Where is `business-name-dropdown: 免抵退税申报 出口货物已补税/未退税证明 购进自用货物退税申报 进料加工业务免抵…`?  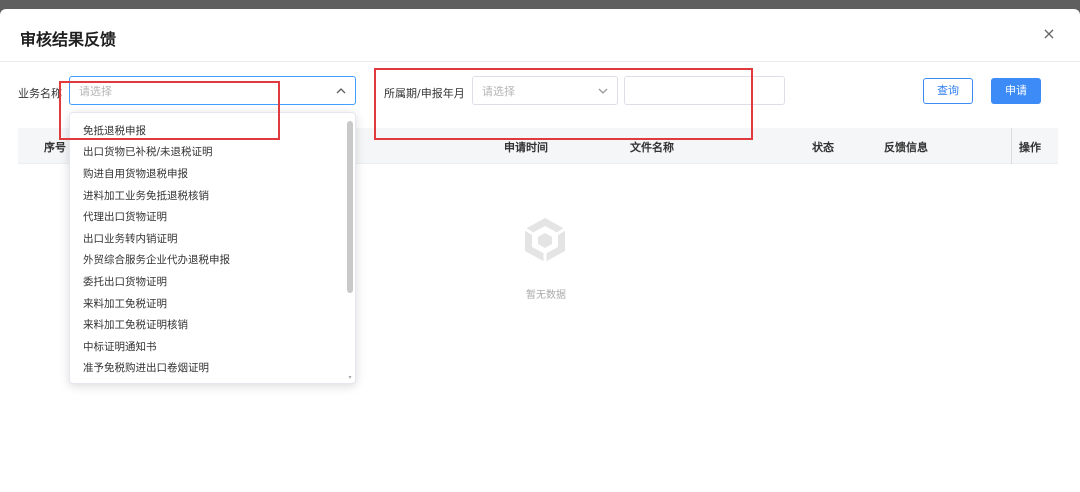
business-name-dropdown: 免抵退税申报 出口货物已补税/未退税证明 购进自用货物退税申报 进料加工业务免抵… is located at coordinates (212, 248).